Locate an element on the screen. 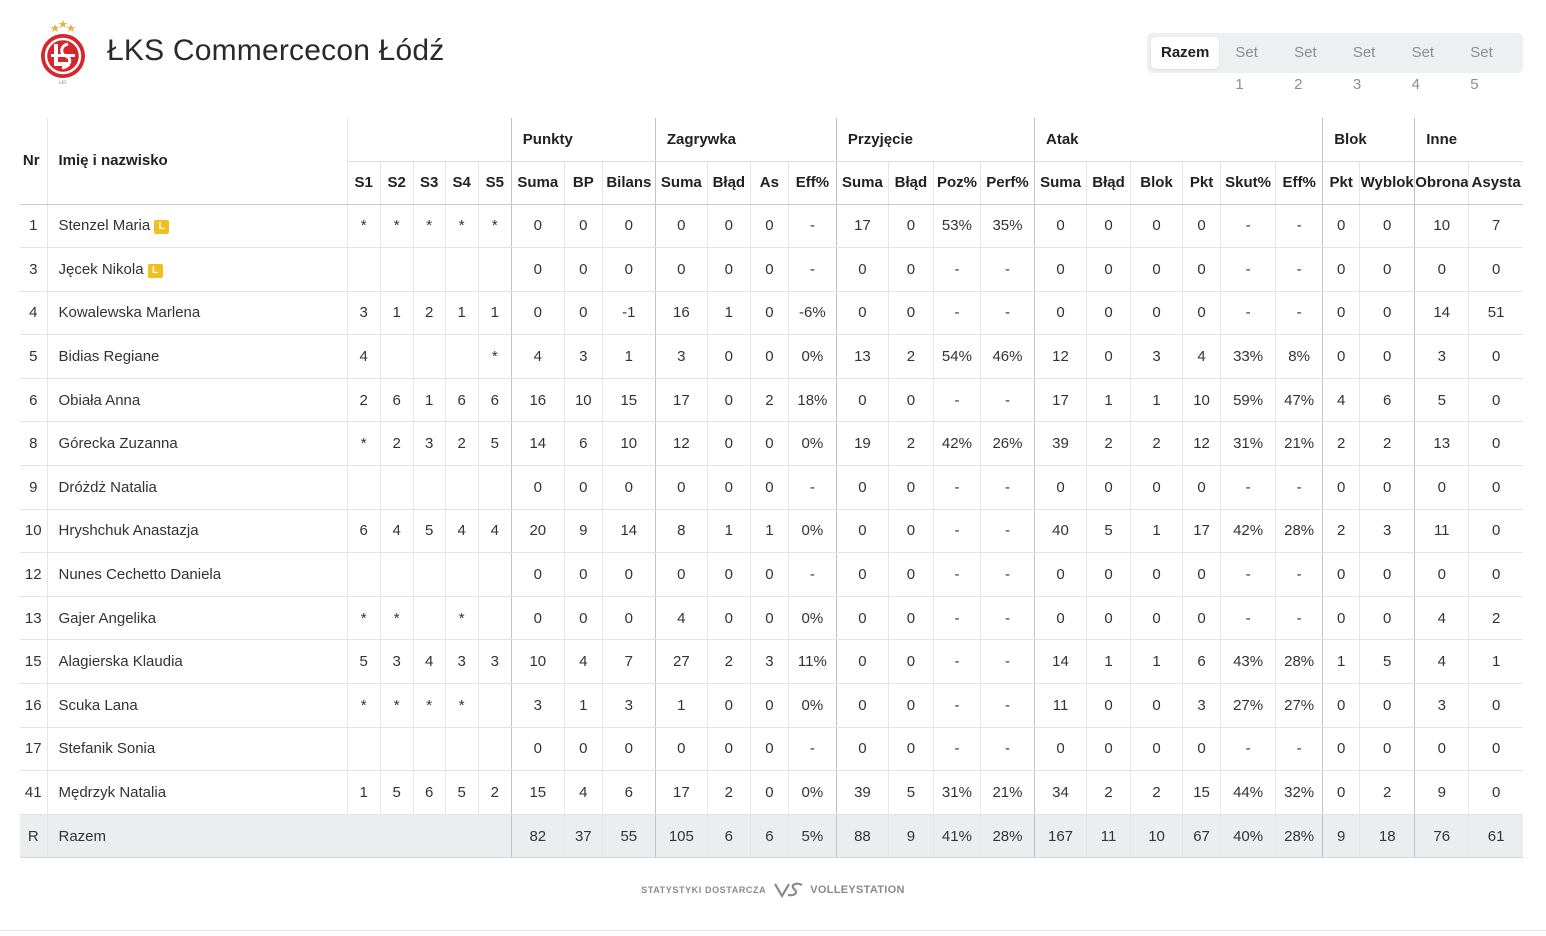  tab-set-5: Set 5 is located at coordinates (1486, 65).